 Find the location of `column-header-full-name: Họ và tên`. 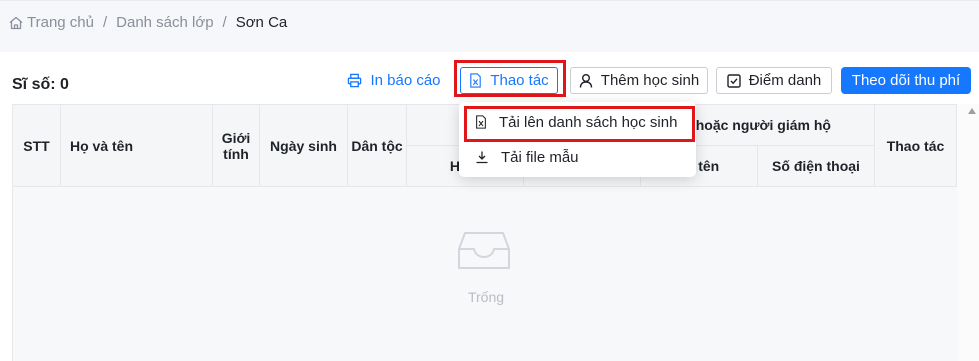

column-header-full-name: Họ và tên is located at coordinates (137, 146).